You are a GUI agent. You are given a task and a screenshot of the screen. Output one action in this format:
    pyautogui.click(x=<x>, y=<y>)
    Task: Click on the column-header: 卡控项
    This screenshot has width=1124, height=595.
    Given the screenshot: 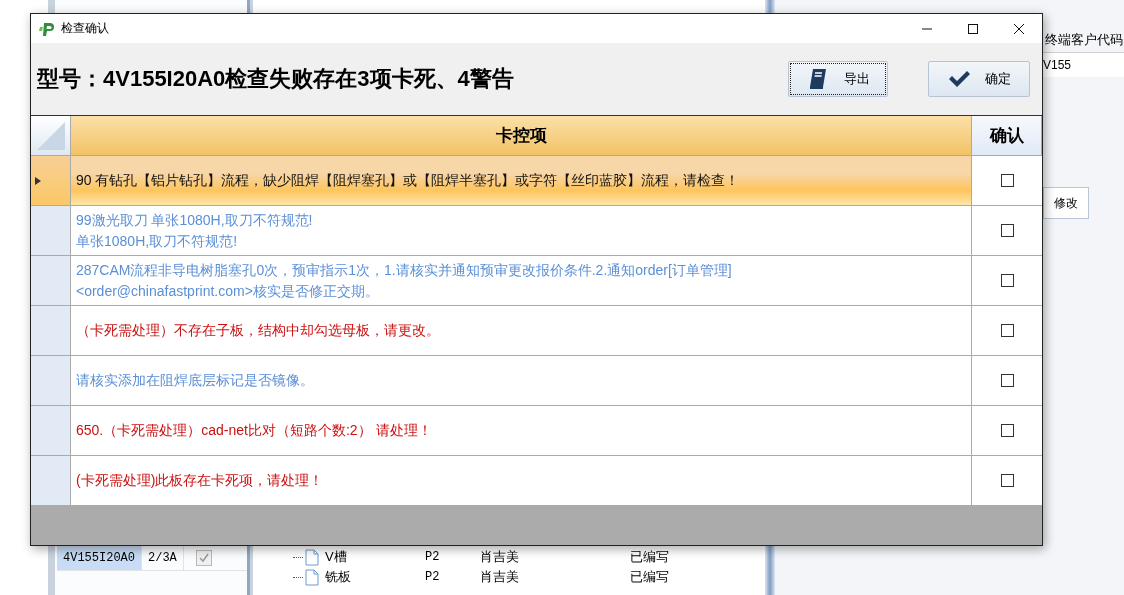 What is the action you would take?
    pyautogui.click(x=521, y=136)
    